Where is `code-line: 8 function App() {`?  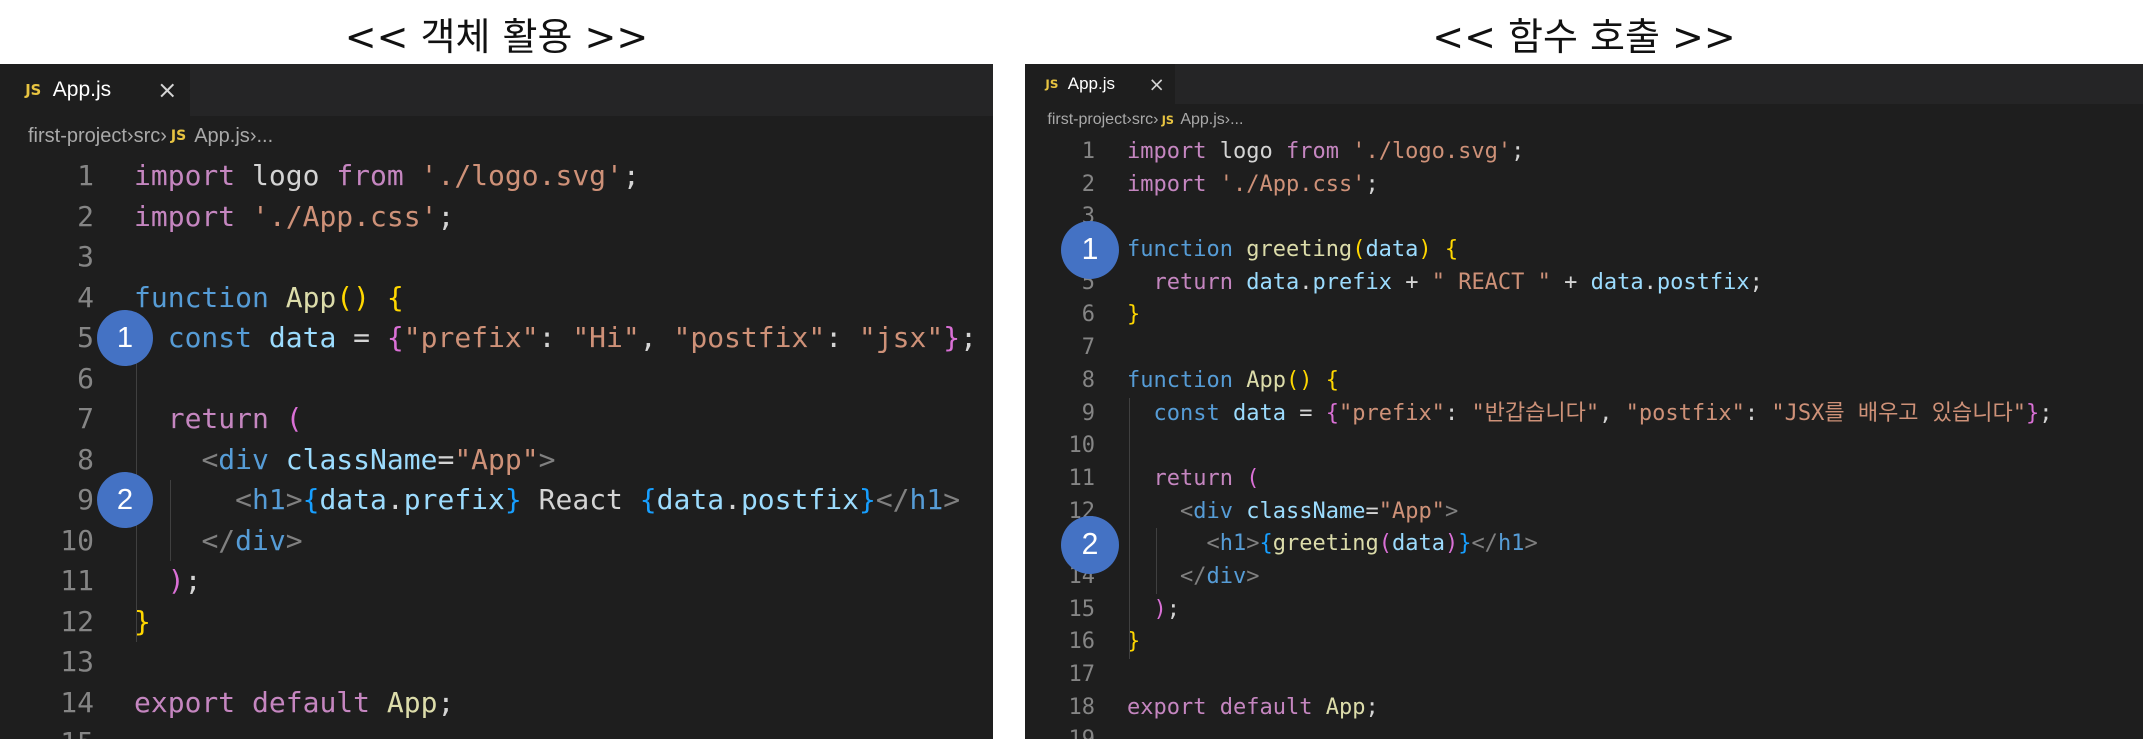
code-line: 8 function App() { is located at coordinates (1584, 381).